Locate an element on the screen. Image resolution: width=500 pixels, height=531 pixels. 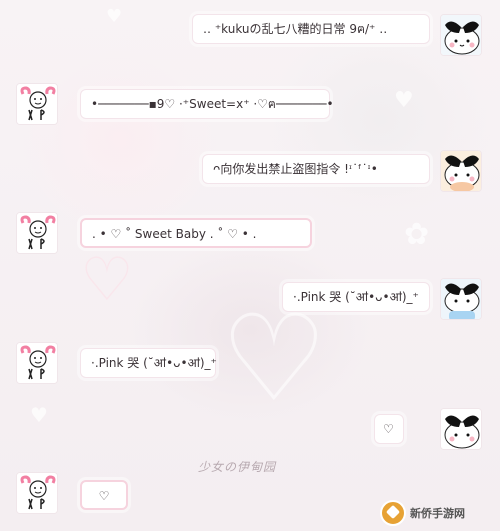
heart-decoration-icon: ✿ is located at coordinates (417, 234).